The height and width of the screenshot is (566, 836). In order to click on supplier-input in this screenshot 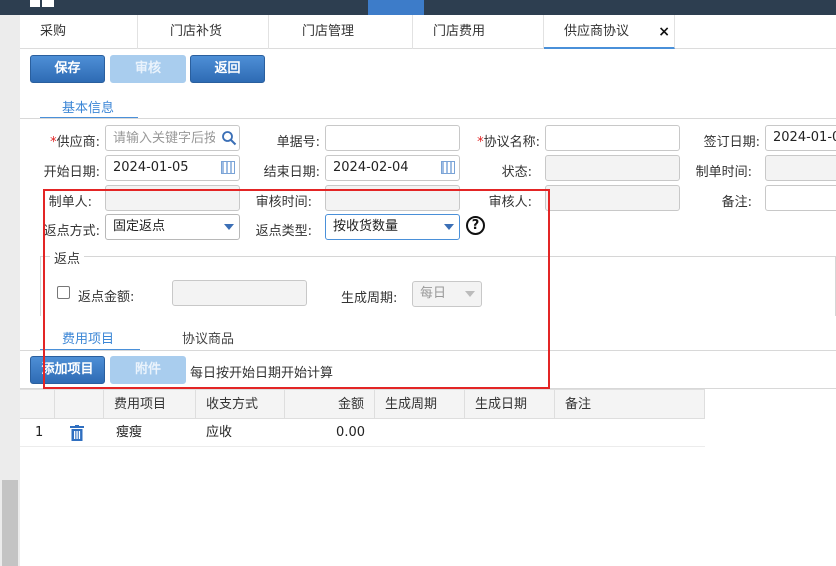, I will do `click(172, 138)`.